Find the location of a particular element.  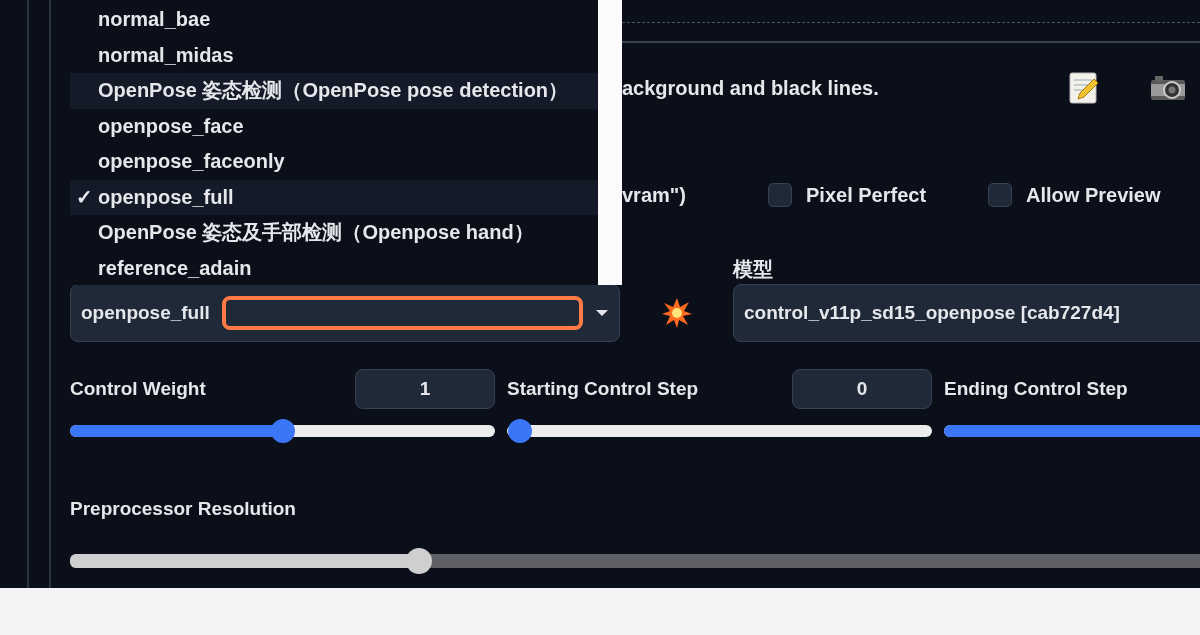

low-vram-label: vram") is located at coordinates (654, 195).